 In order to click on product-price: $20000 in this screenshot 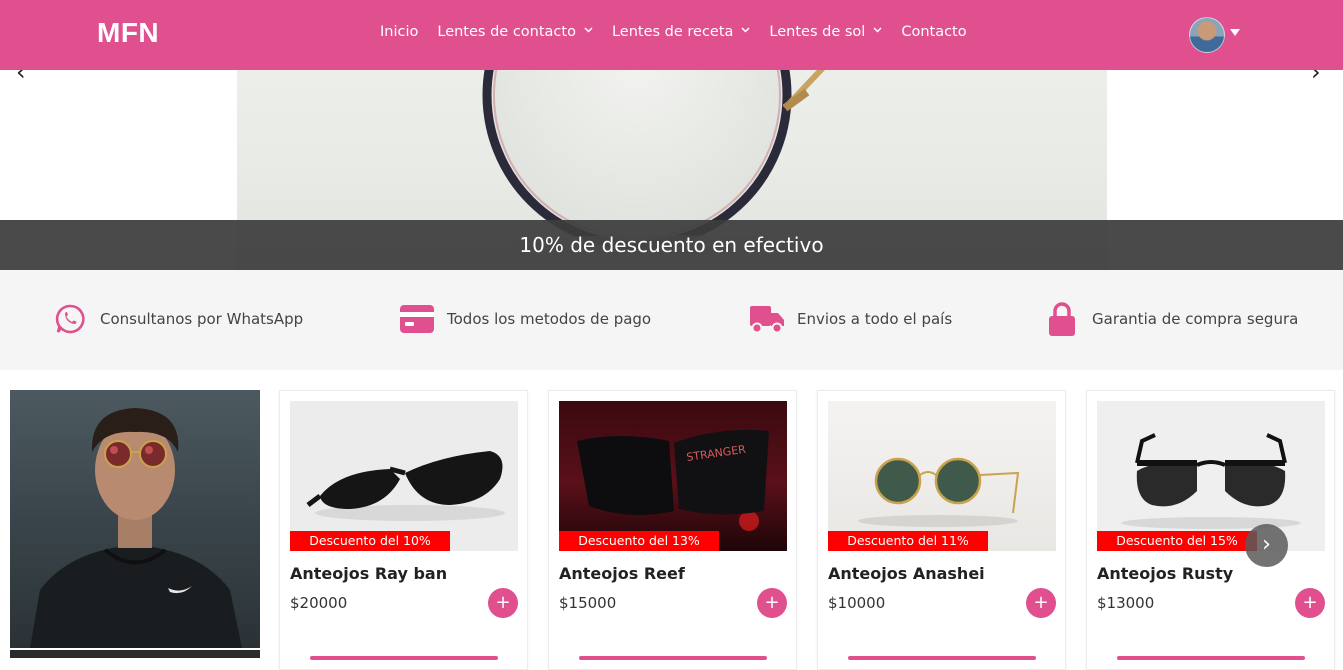, I will do `click(319, 603)`.